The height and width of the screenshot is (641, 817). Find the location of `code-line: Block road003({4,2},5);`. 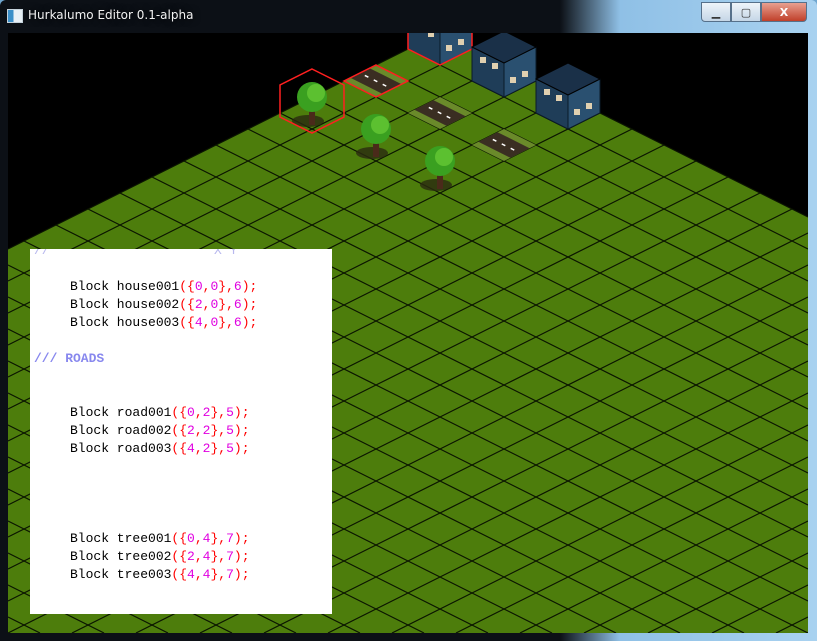

code-line: Block road003({4,2},5); is located at coordinates (160, 448).